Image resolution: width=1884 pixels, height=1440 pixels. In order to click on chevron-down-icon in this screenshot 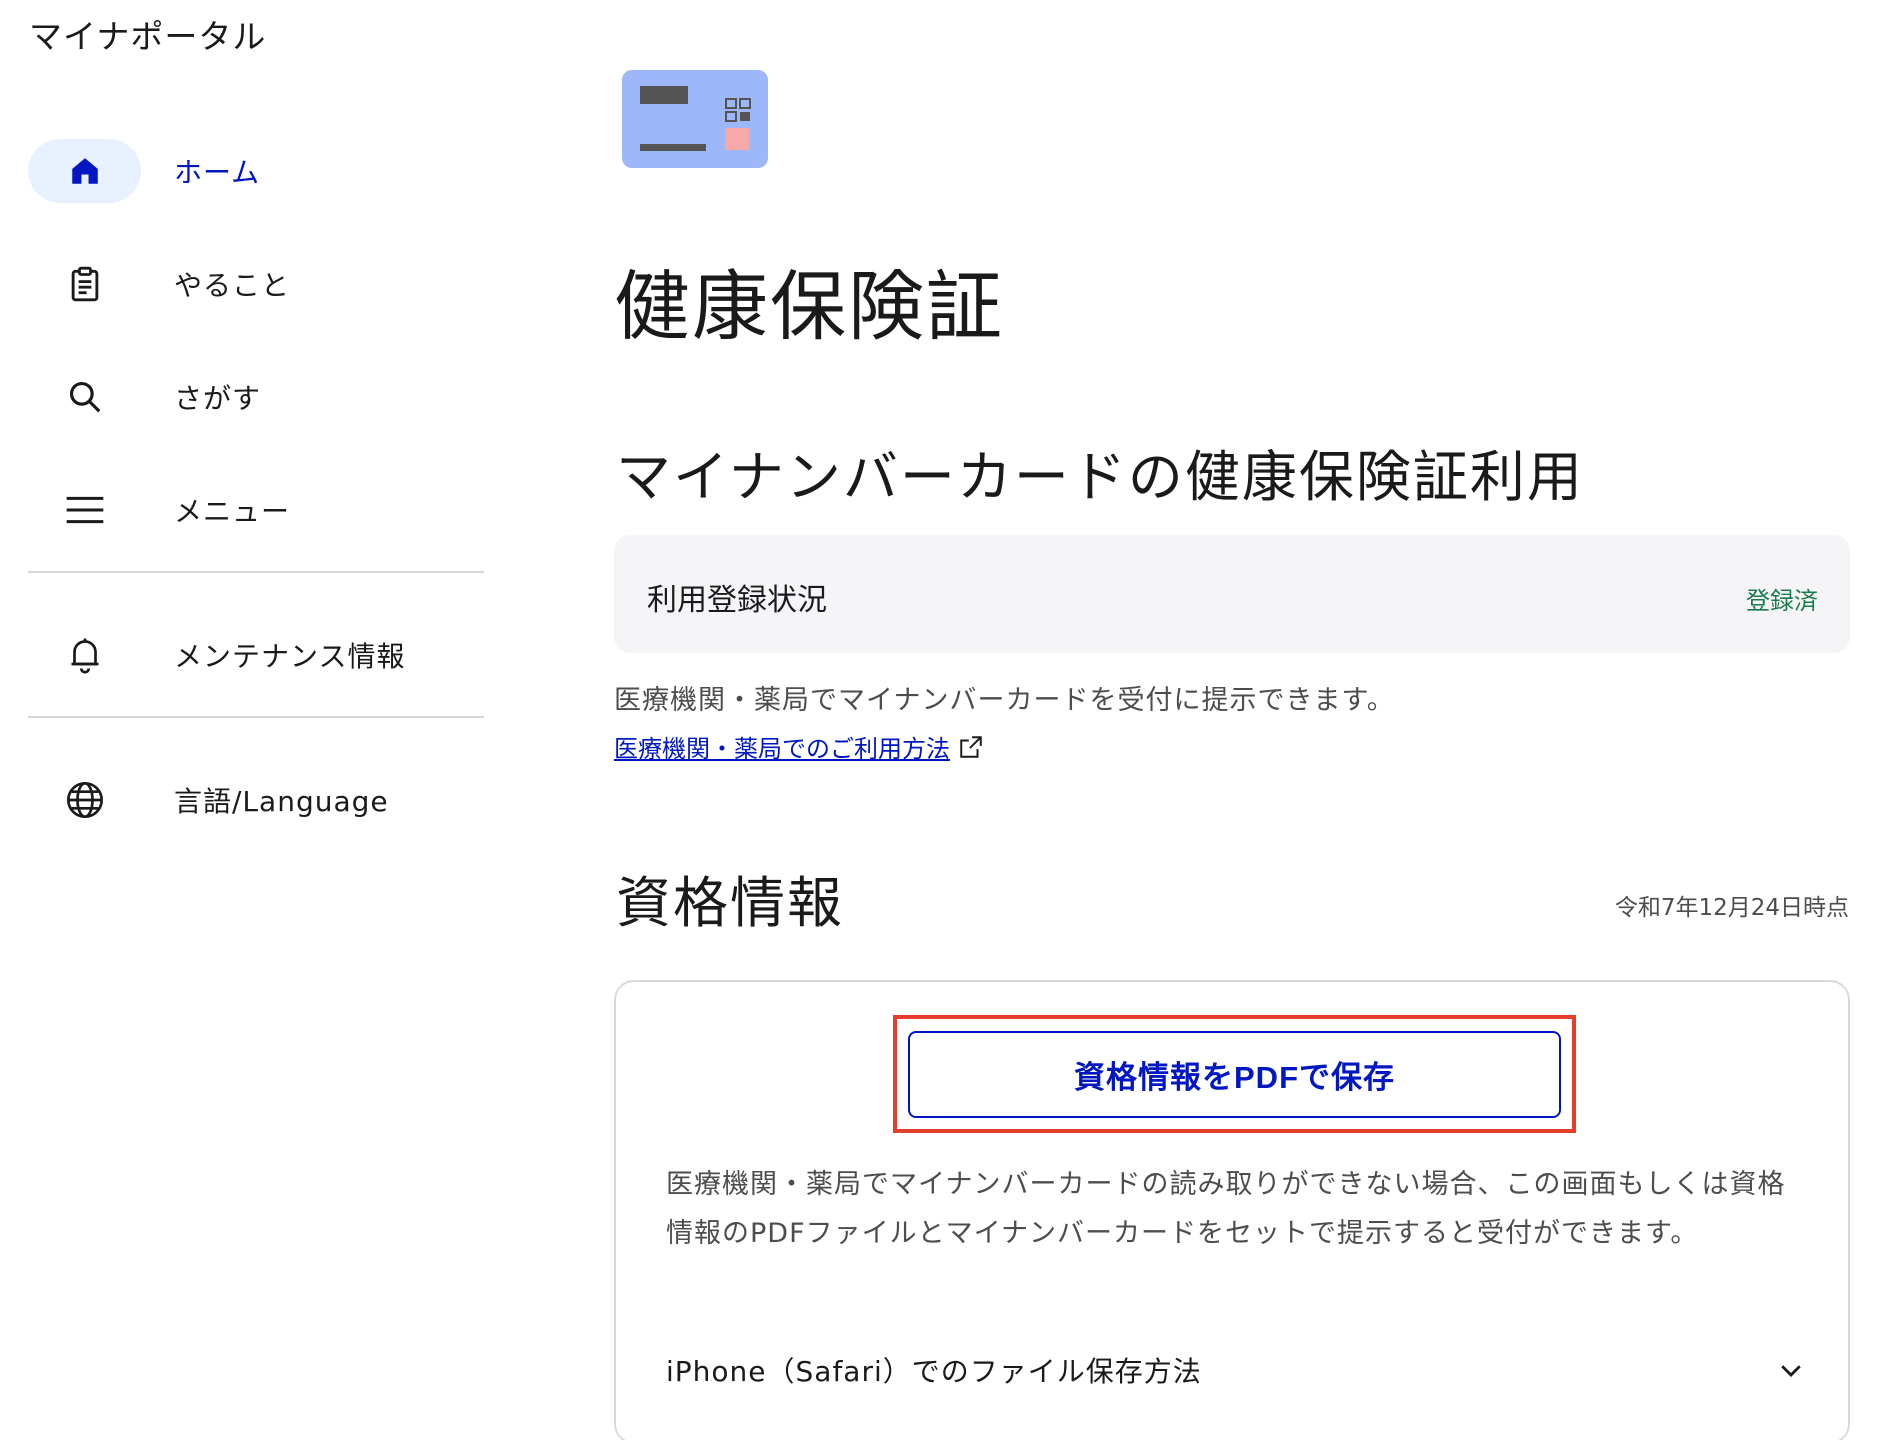, I will do `click(1791, 1371)`.